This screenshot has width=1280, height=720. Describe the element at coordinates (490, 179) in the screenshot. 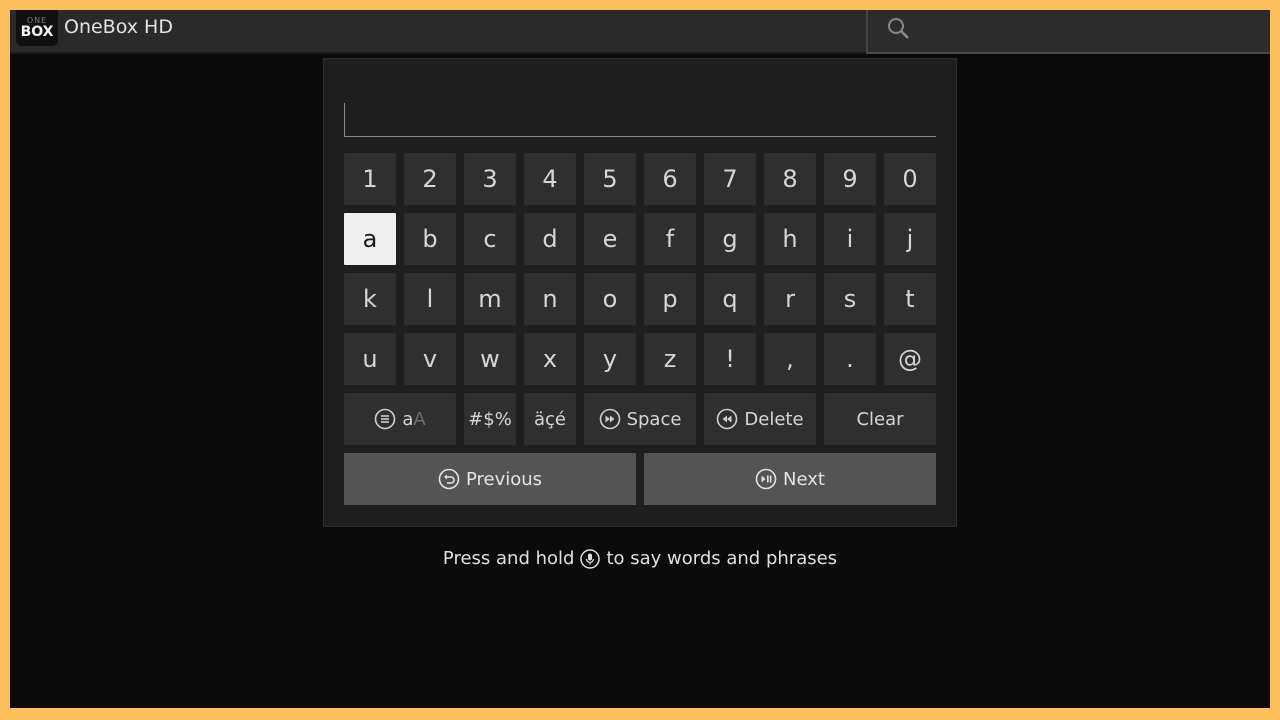

I see `key-3: 3` at that location.